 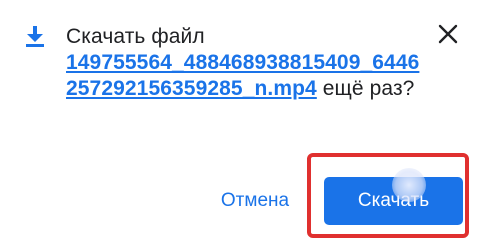 I want to click on close-button, so click(x=448, y=36).